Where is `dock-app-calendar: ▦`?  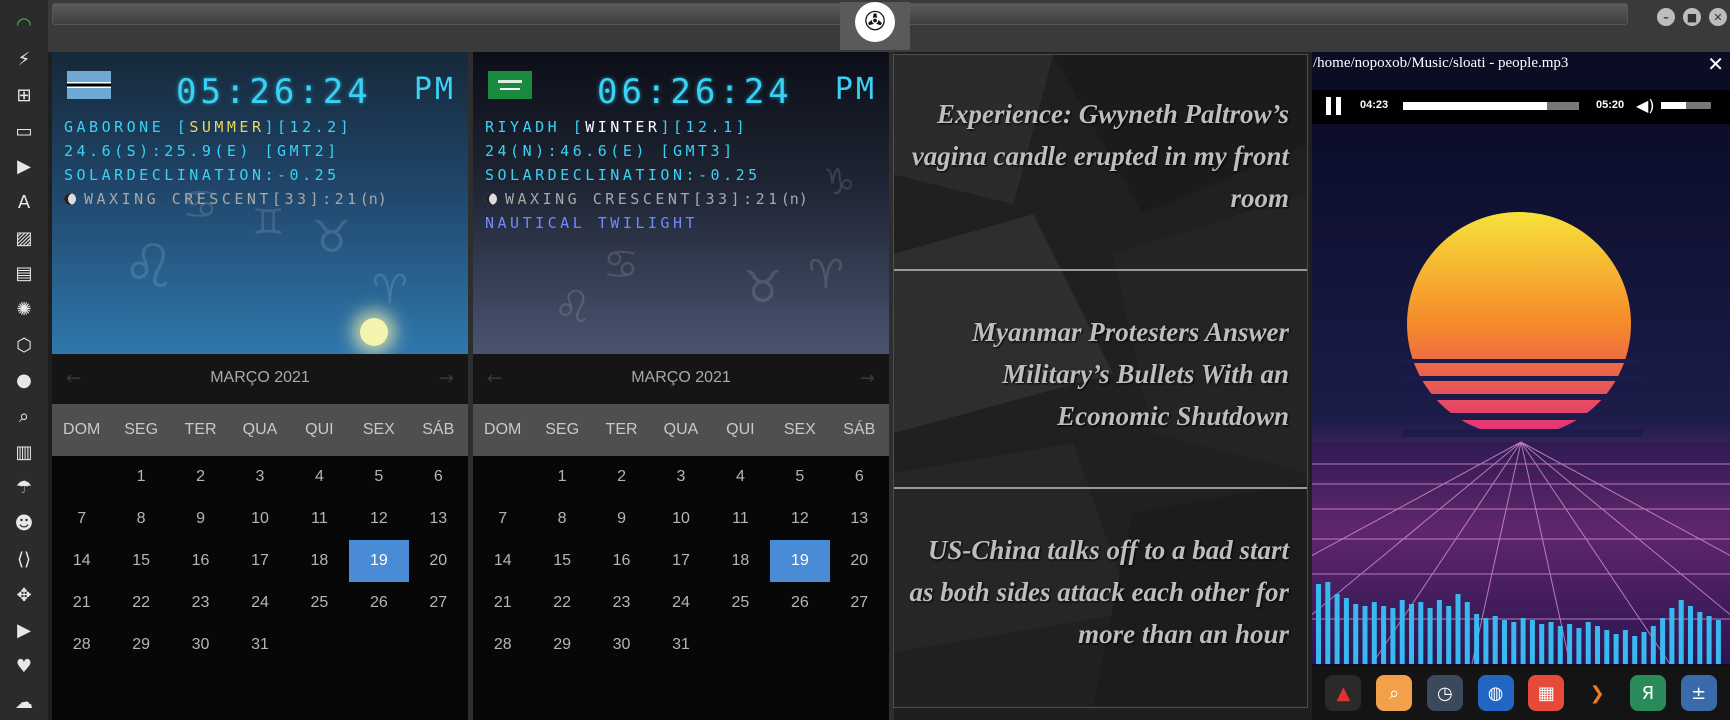 dock-app-calendar: ▦ is located at coordinates (1546, 693).